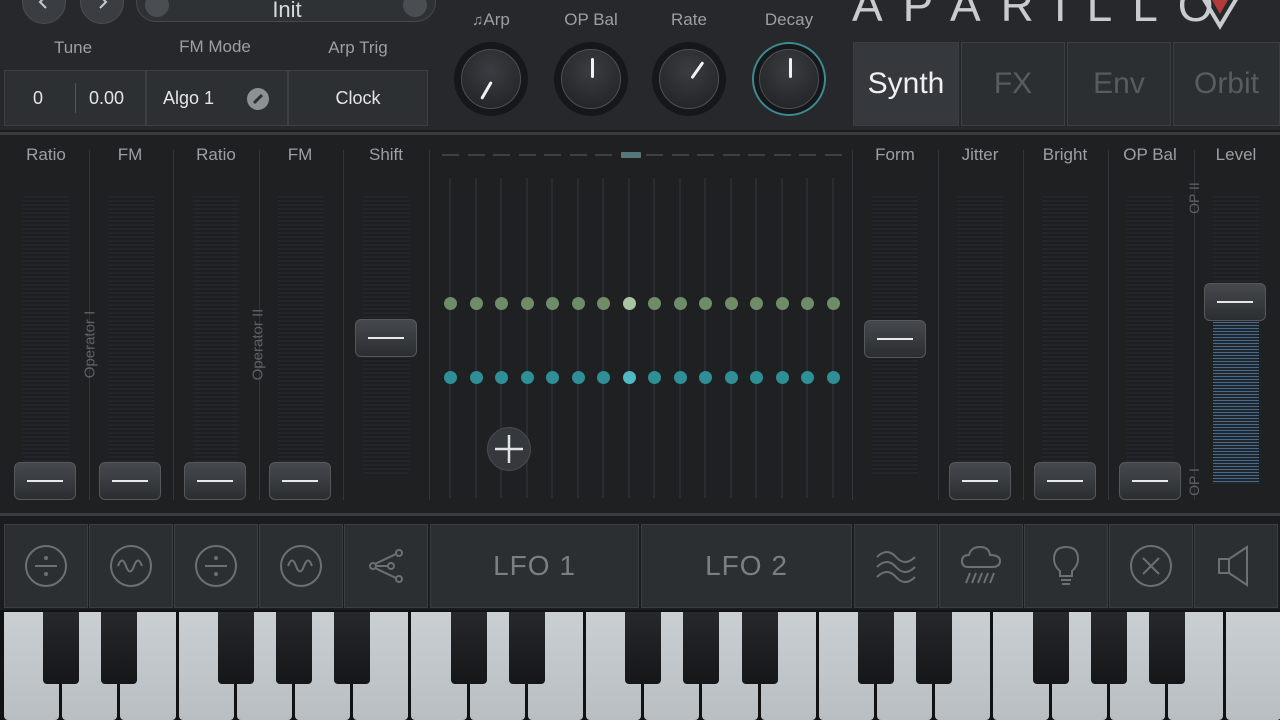 The image size is (1280, 720). Describe the element at coordinates (301, 566) in the screenshot. I see `wave-2-button` at that location.